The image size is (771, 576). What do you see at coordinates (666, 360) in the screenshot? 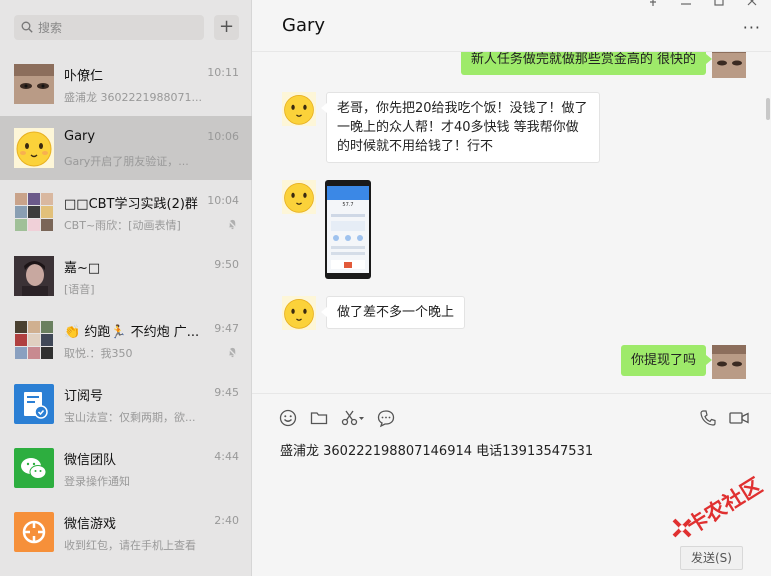
I see `message-bubble-outgoing: 你提现了吗` at bounding box center [666, 360].